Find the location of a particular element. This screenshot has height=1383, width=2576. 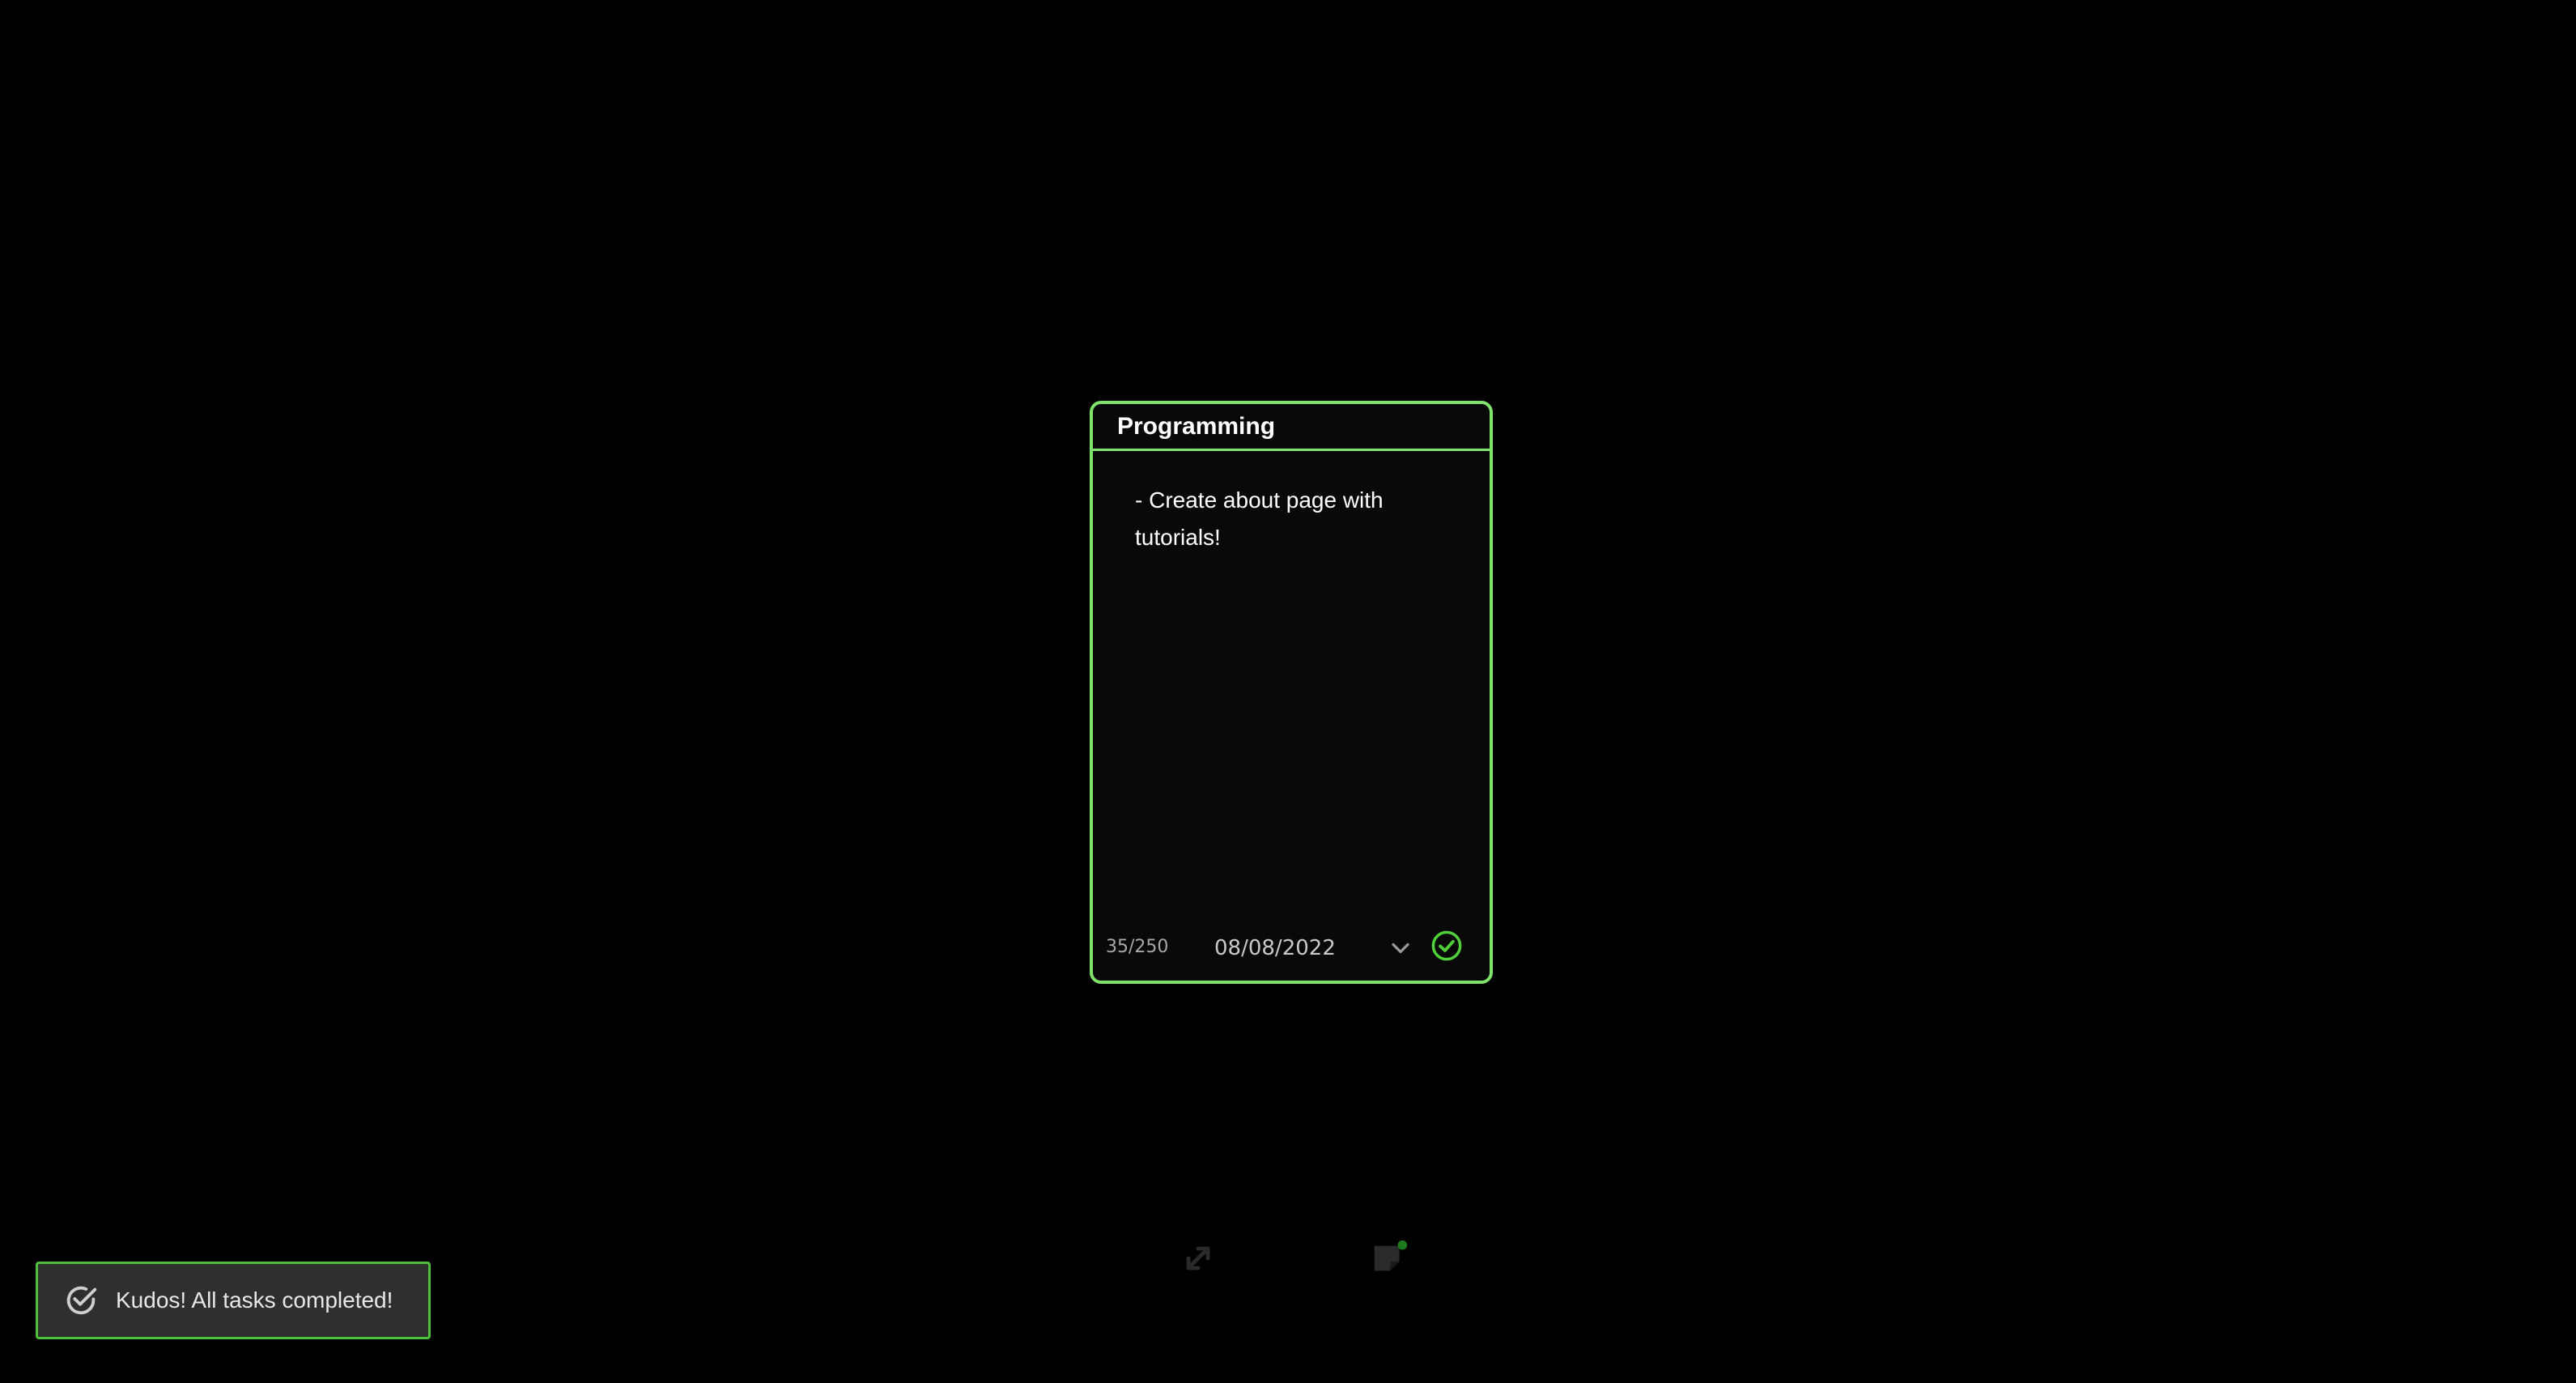

note-footer: 35/250 08/08/2022 is located at coordinates (1292, 944).